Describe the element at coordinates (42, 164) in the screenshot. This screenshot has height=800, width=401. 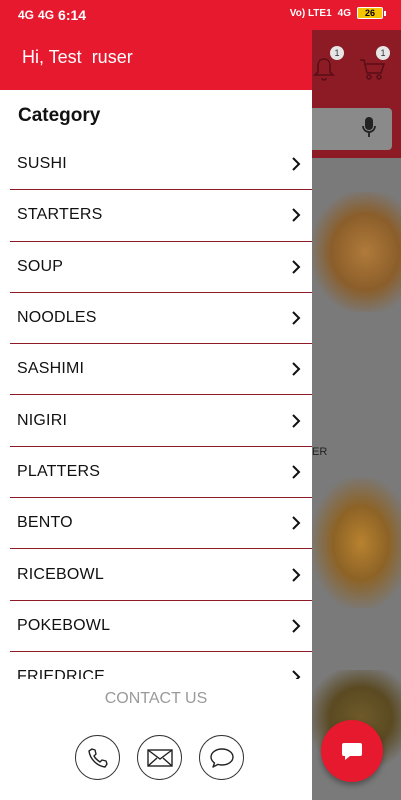
I see `category-label: SUSHI` at that location.